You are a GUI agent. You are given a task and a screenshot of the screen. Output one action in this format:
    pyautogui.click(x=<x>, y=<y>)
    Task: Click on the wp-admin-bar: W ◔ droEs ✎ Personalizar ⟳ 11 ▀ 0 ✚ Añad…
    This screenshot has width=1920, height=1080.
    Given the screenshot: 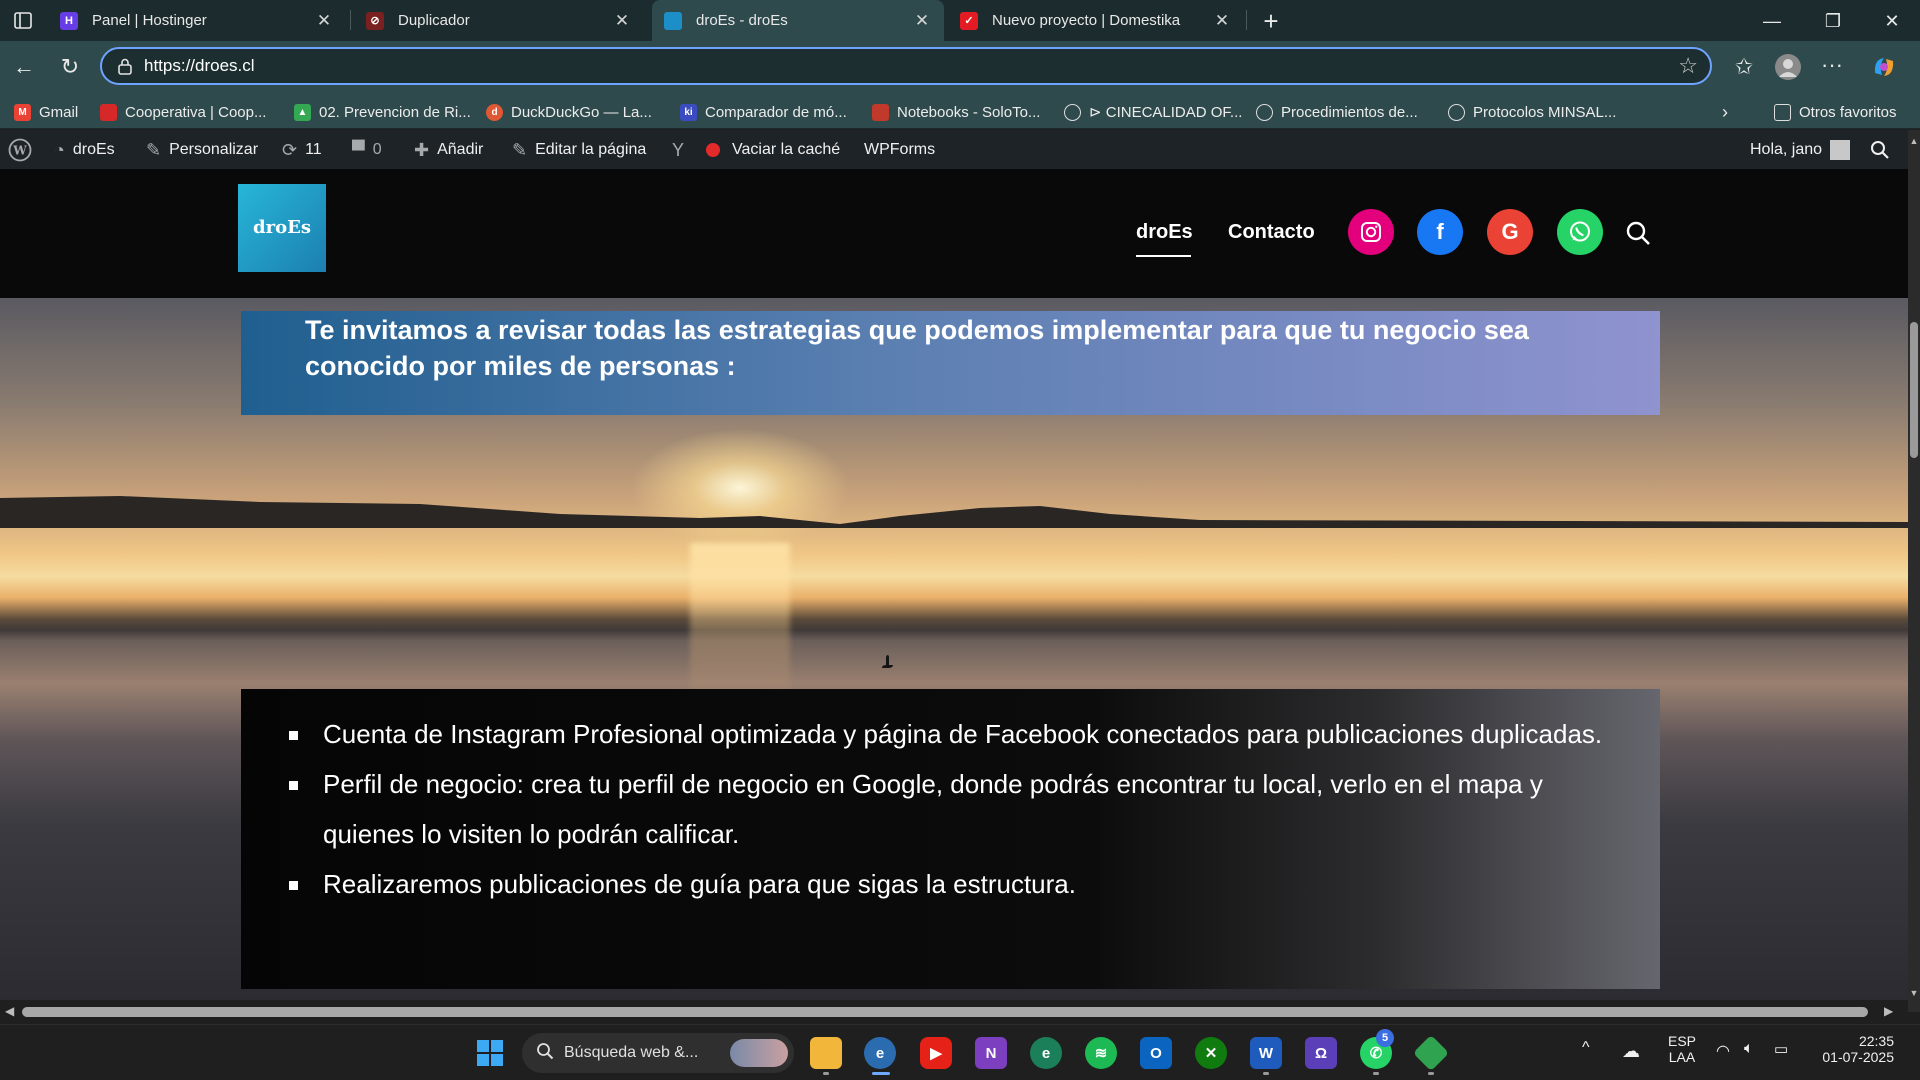 What is the action you would take?
    pyautogui.click(x=954, y=149)
    